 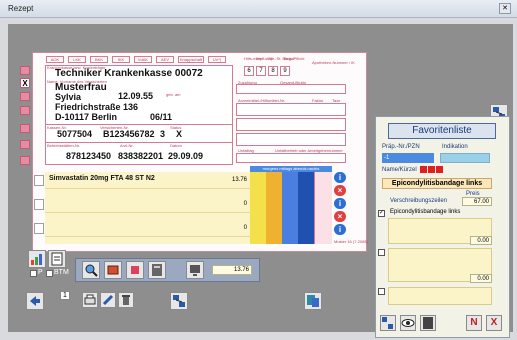 What do you see at coordinates (135, 96) in the screenshot?
I see `patient-birthdate: 12.09.55` at bounding box center [135, 96].